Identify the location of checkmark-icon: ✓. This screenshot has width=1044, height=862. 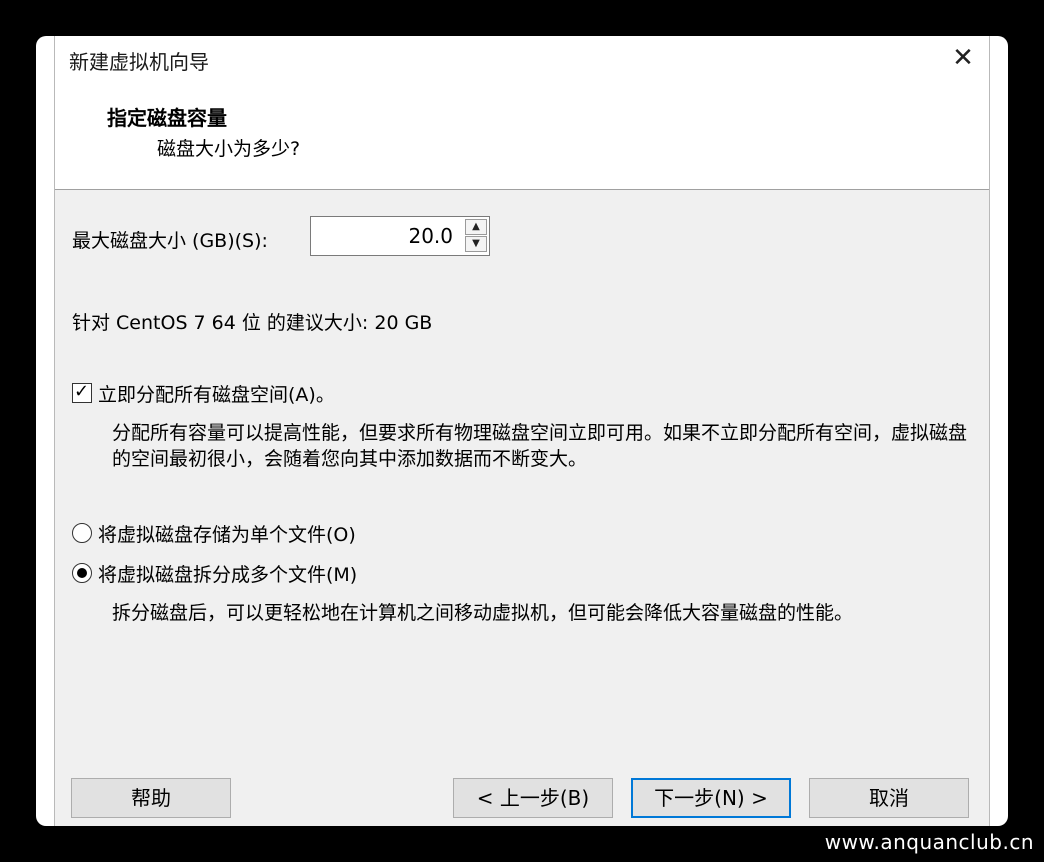
(82, 391).